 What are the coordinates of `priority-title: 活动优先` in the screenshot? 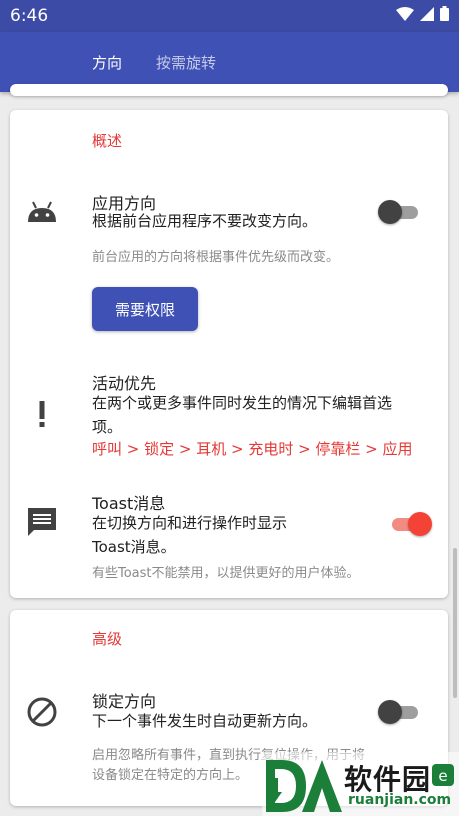 It's located at (124, 383).